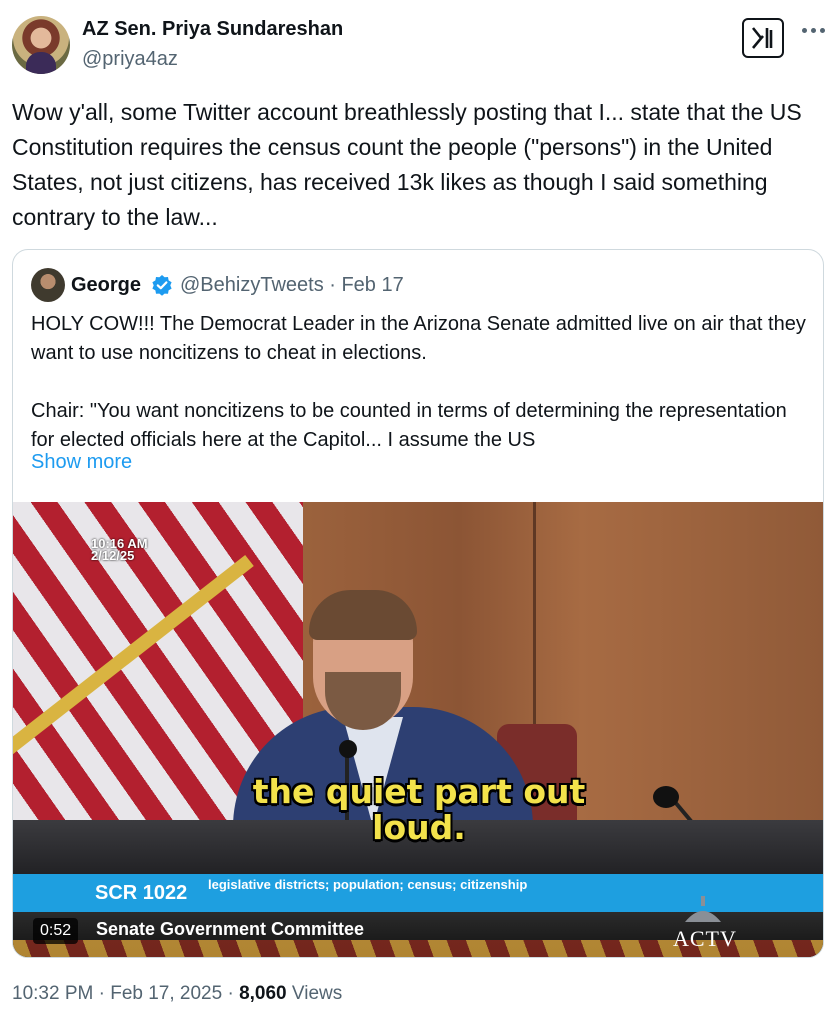 This screenshot has height=1024, width=839. I want to click on views-count: 8,060, so click(263, 993).